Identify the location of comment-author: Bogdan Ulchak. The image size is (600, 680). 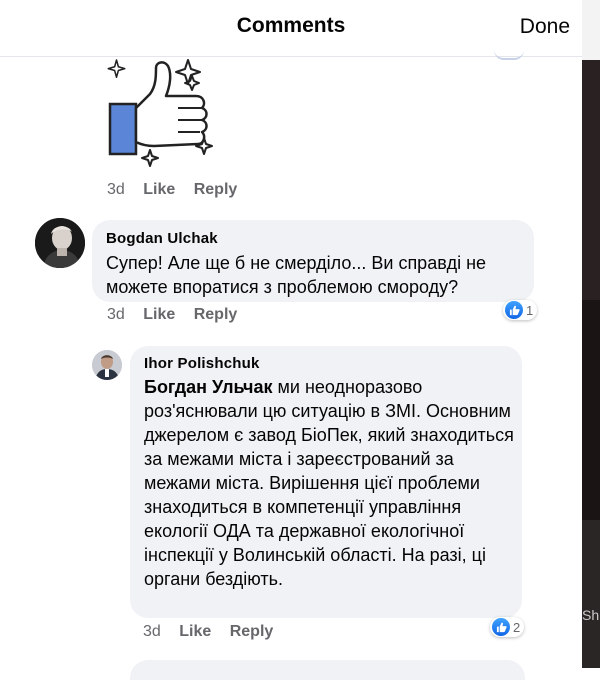
(162, 238).